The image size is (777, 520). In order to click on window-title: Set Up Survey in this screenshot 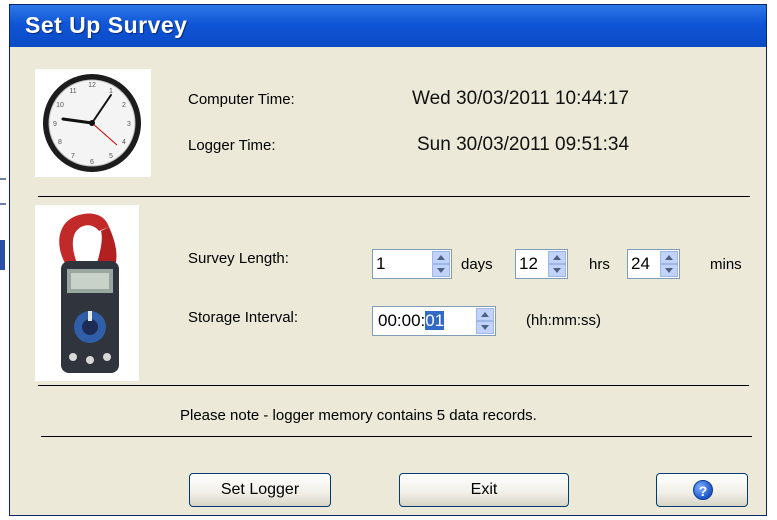, I will do `click(106, 25)`.